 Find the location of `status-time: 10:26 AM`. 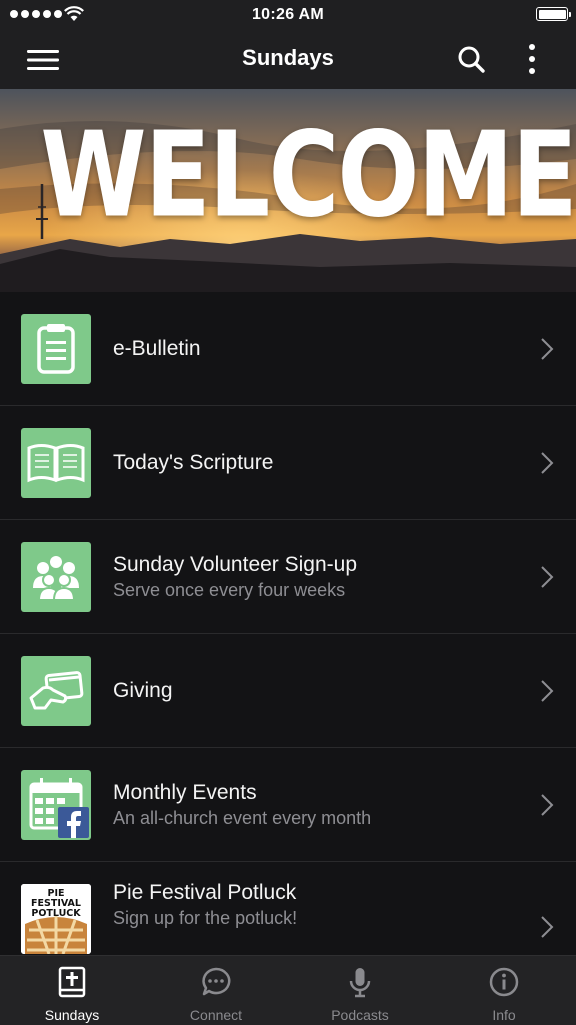

status-time: 10:26 AM is located at coordinates (288, 14).